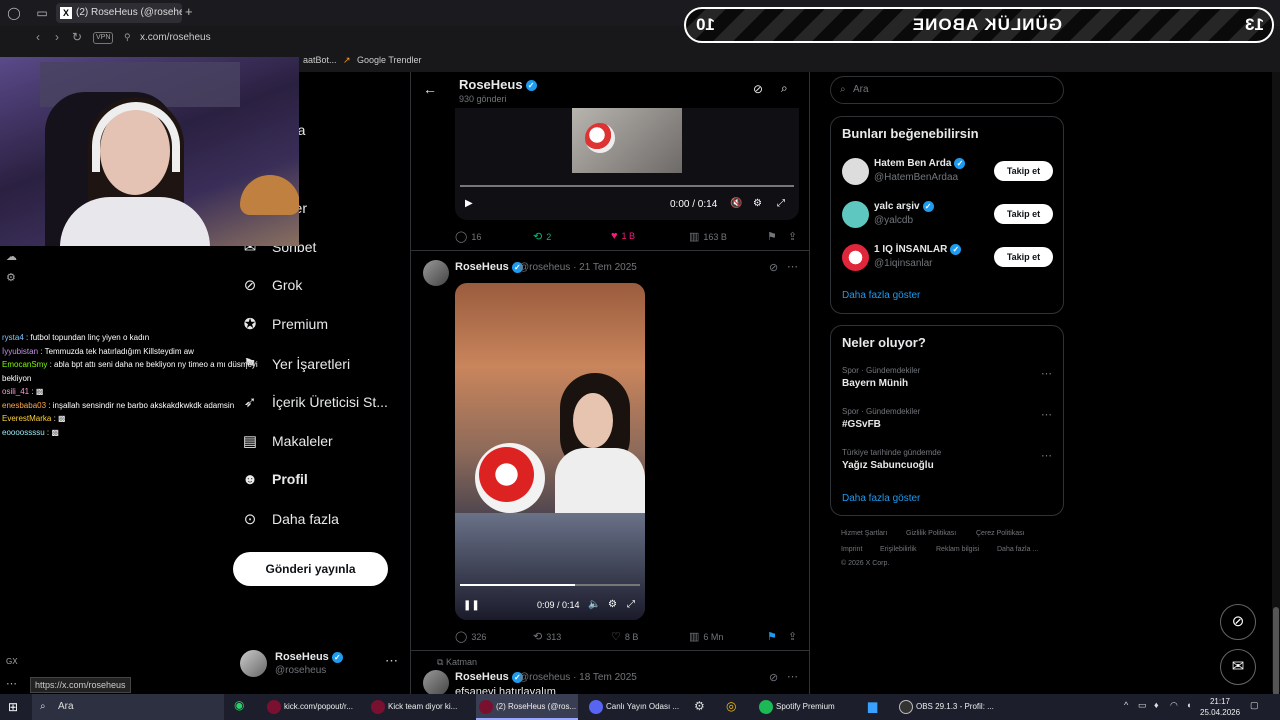 Image resolution: width=1280 pixels, height=720 pixels. Describe the element at coordinates (947, 90) in the screenshot. I see `search-input: ⌕ Ara` at that location.